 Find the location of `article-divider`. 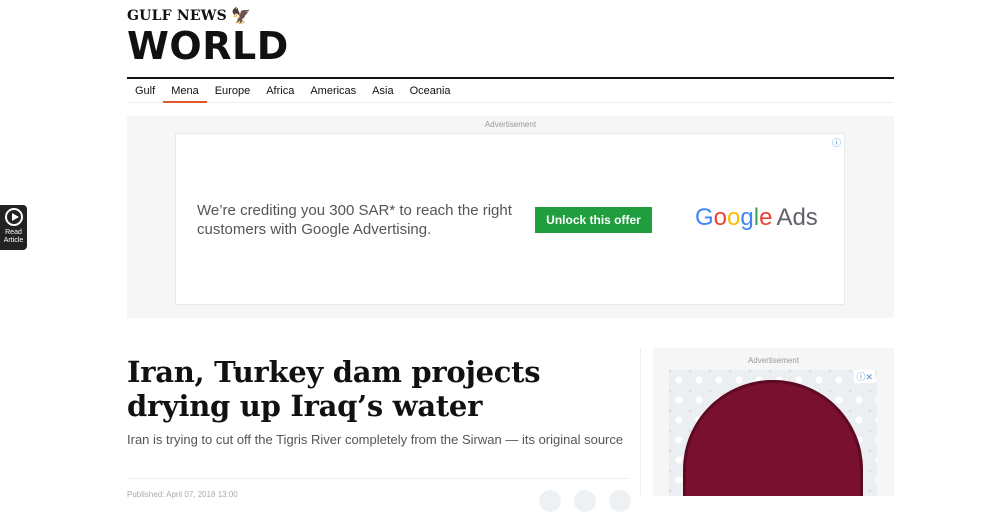

article-divider is located at coordinates (378, 478).